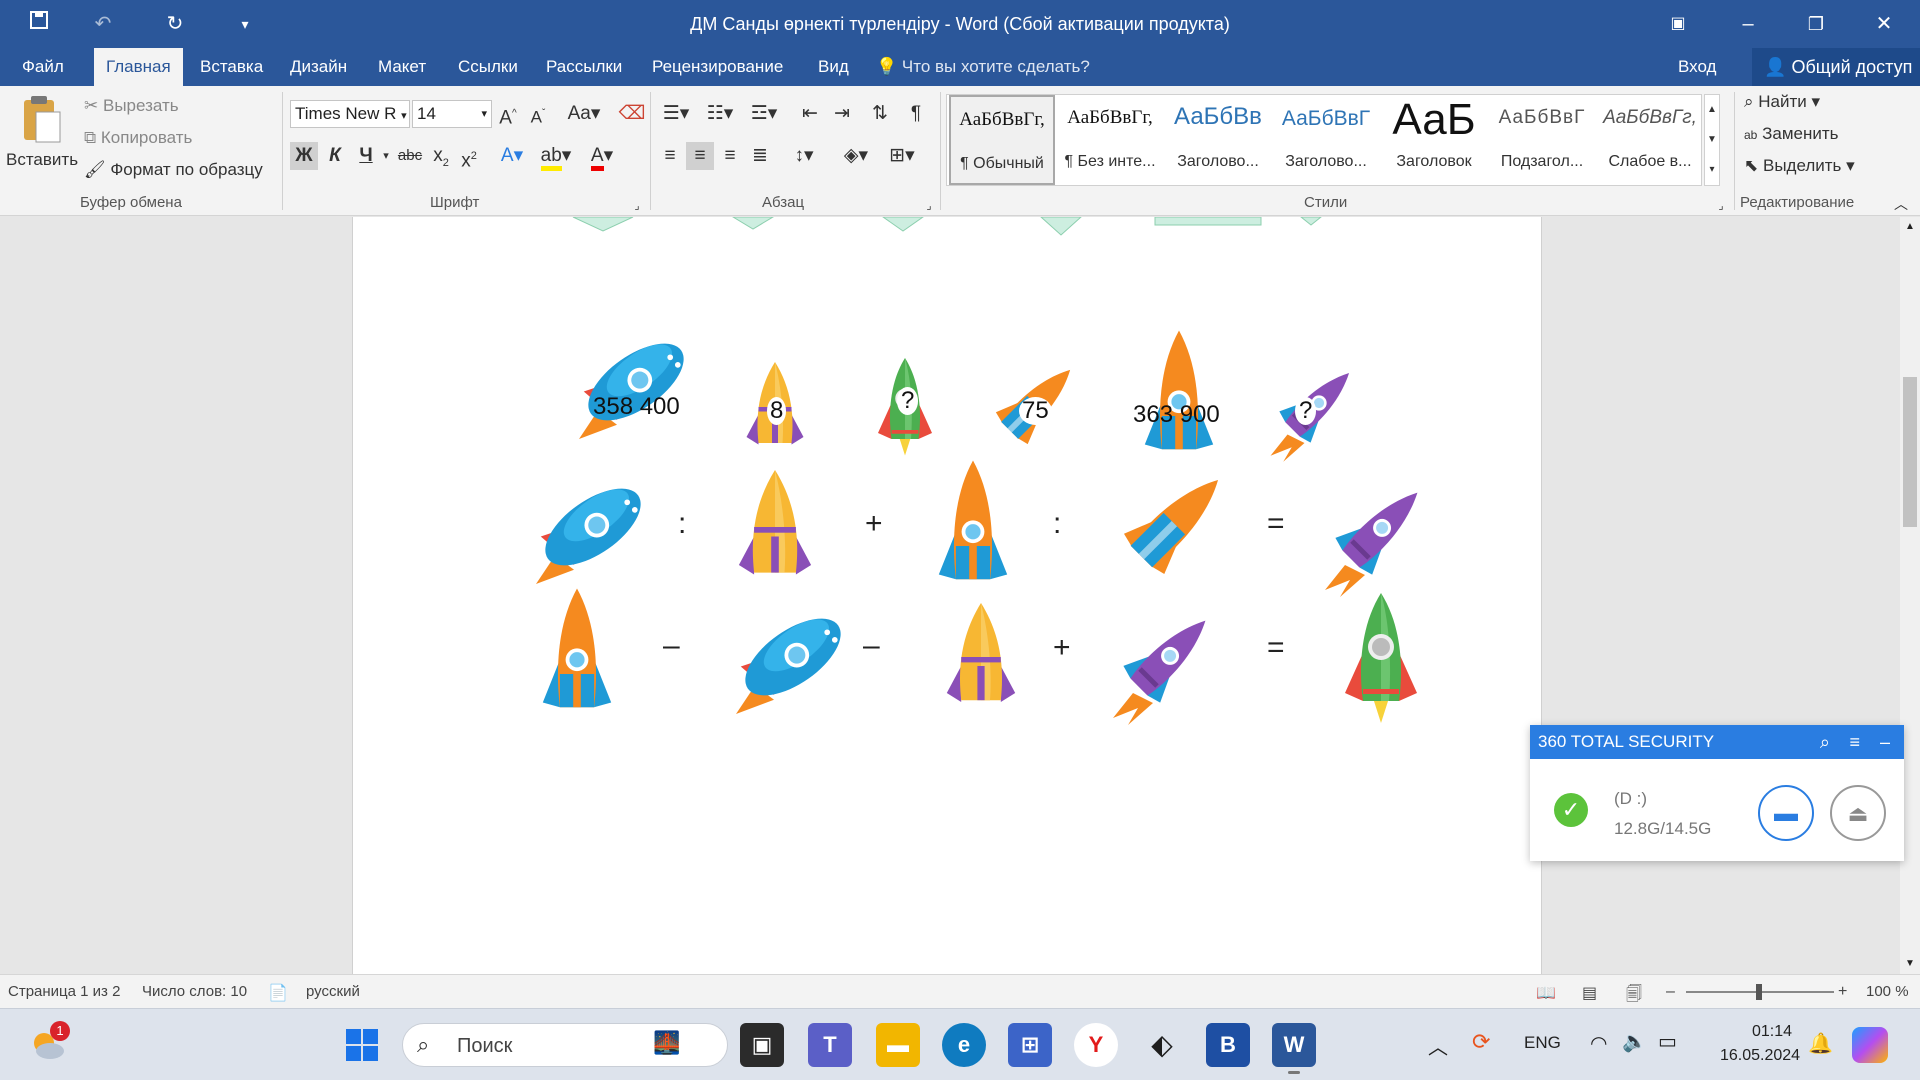  Describe the element at coordinates (1438, 1045) in the screenshot. I see `chevron-up-icon: ︿` at that location.